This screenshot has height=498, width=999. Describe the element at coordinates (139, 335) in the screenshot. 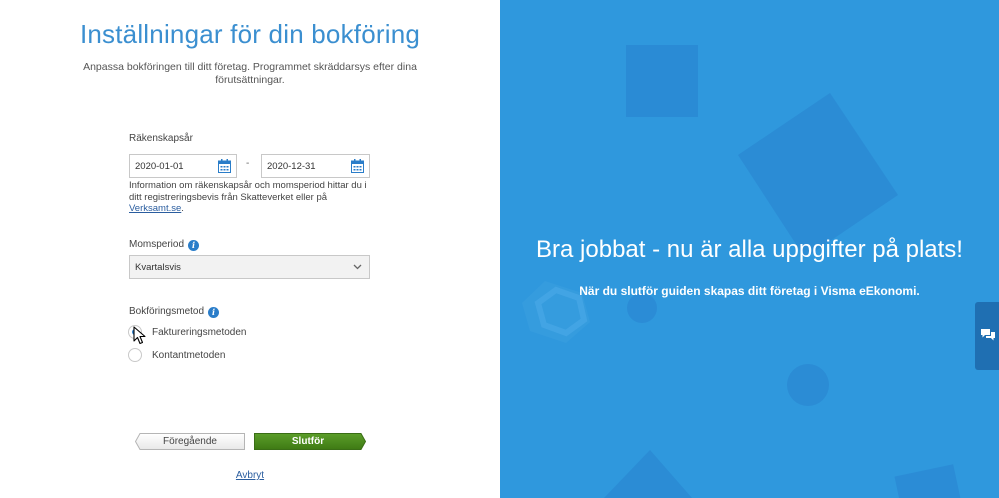

I see `mouse-cursor-icon` at that location.